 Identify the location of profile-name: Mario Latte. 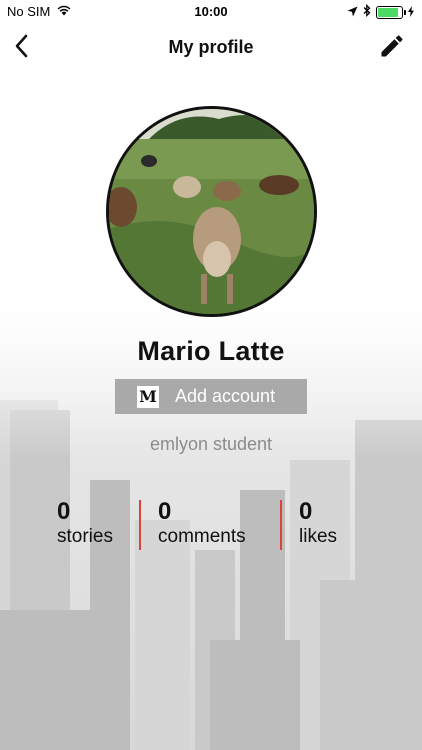
(211, 351).